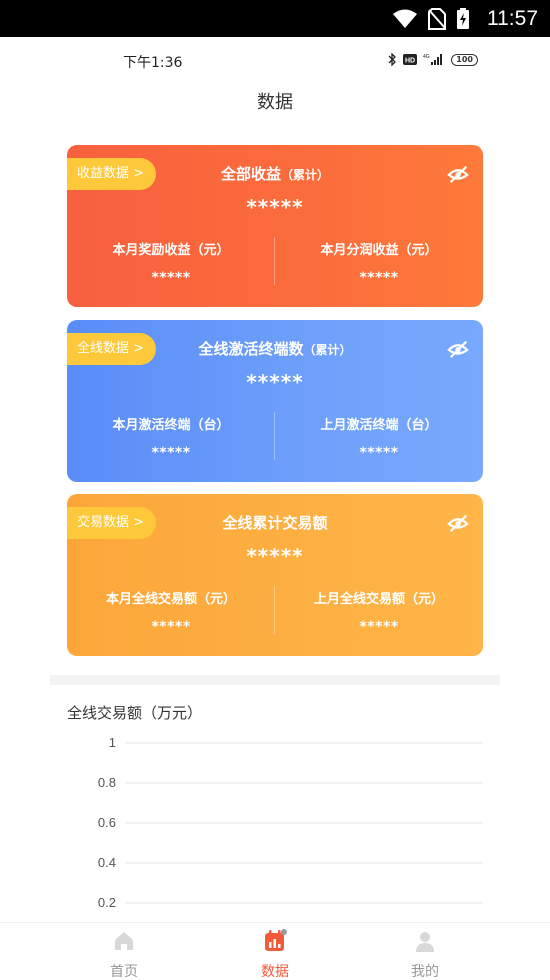 Image resolution: width=550 pixels, height=980 pixels. I want to click on svg-text: HD, so click(410, 61).